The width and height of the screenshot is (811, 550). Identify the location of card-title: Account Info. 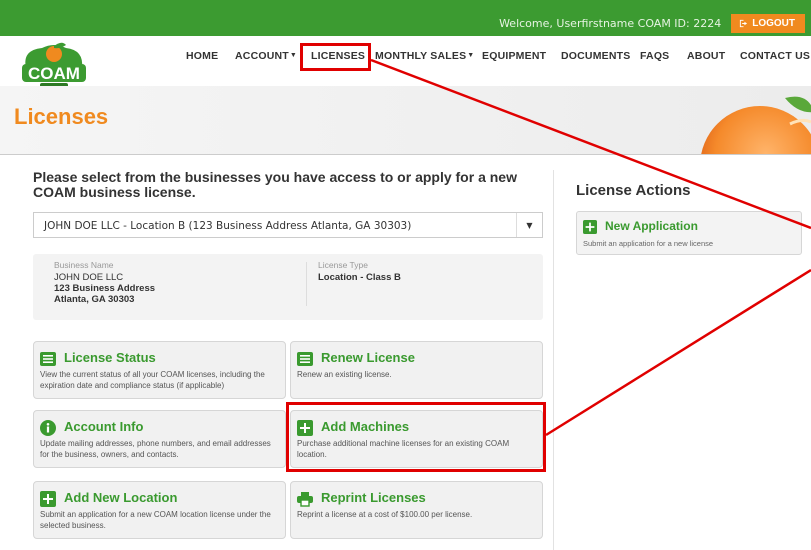
(104, 426).